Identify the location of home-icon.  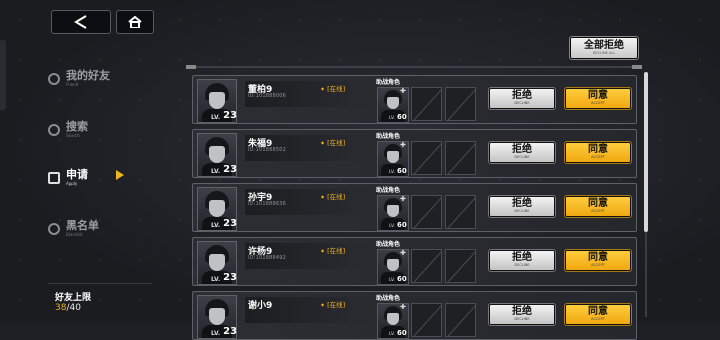
(135, 22).